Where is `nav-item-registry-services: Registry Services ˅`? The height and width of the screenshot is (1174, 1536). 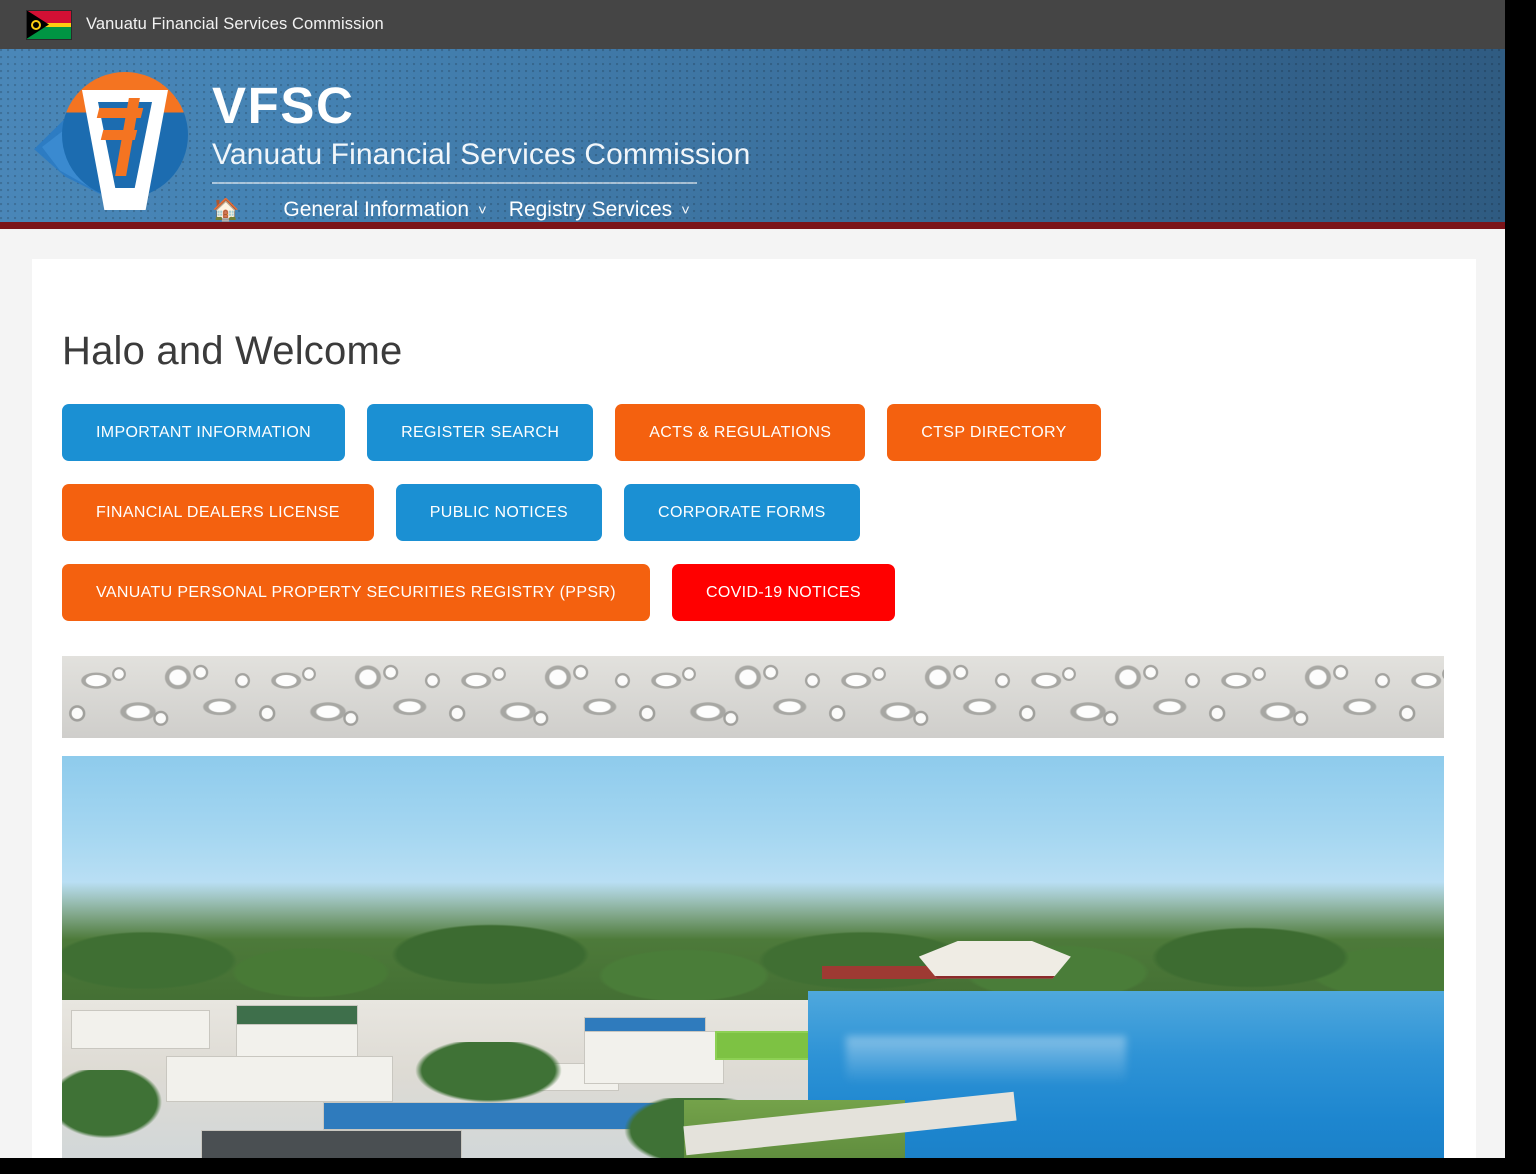 nav-item-registry-services: Registry Services ˅ is located at coordinates (610, 210).